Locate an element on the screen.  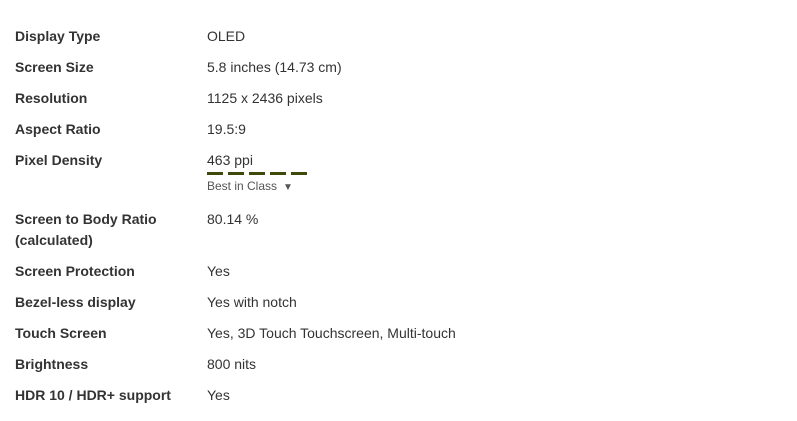
spec-label: Touch Screen is located at coordinates (61, 333).